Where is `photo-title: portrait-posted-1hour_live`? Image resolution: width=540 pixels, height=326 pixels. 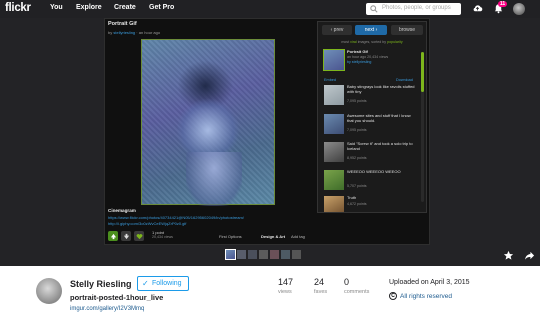 photo-title: portrait-posted-1hour_live is located at coordinates (117, 297).